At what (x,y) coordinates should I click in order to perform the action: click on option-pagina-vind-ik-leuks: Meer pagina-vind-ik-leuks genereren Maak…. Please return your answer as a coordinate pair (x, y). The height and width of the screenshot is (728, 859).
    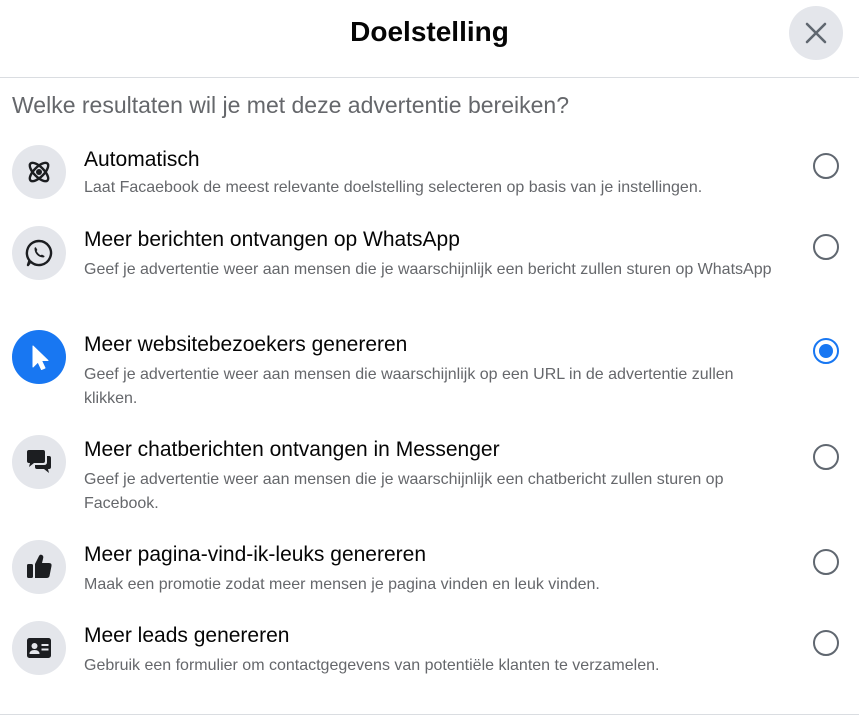
    Looking at the image, I should click on (429, 570).